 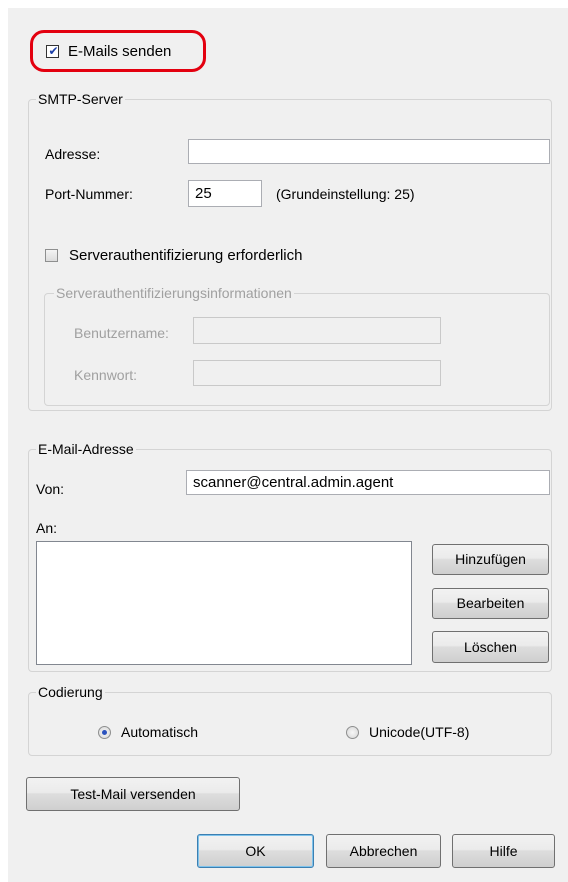 I want to click on recipient-list, so click(x=224, y=603).